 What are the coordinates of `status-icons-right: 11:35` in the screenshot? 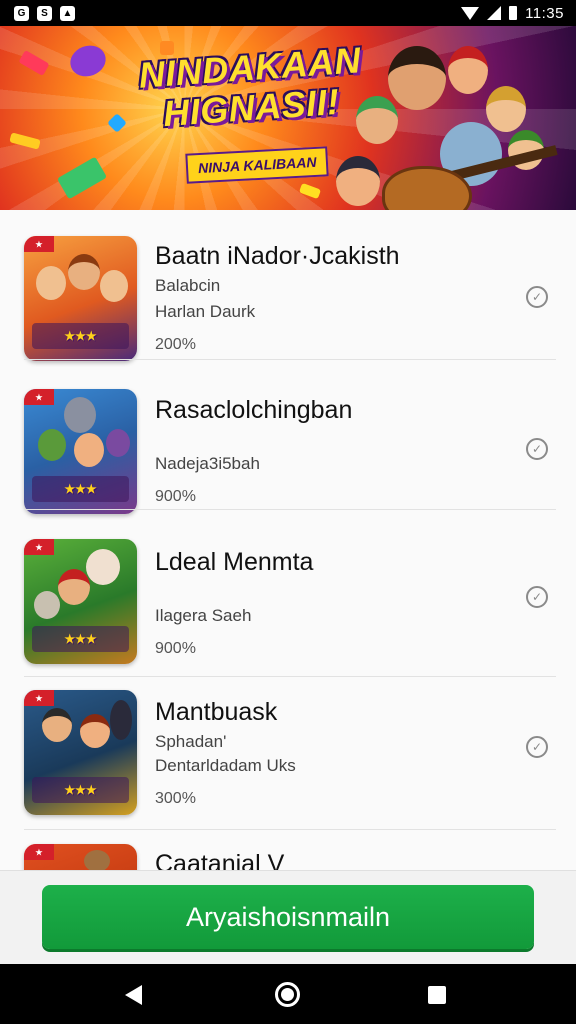 It's located at (512, 13).